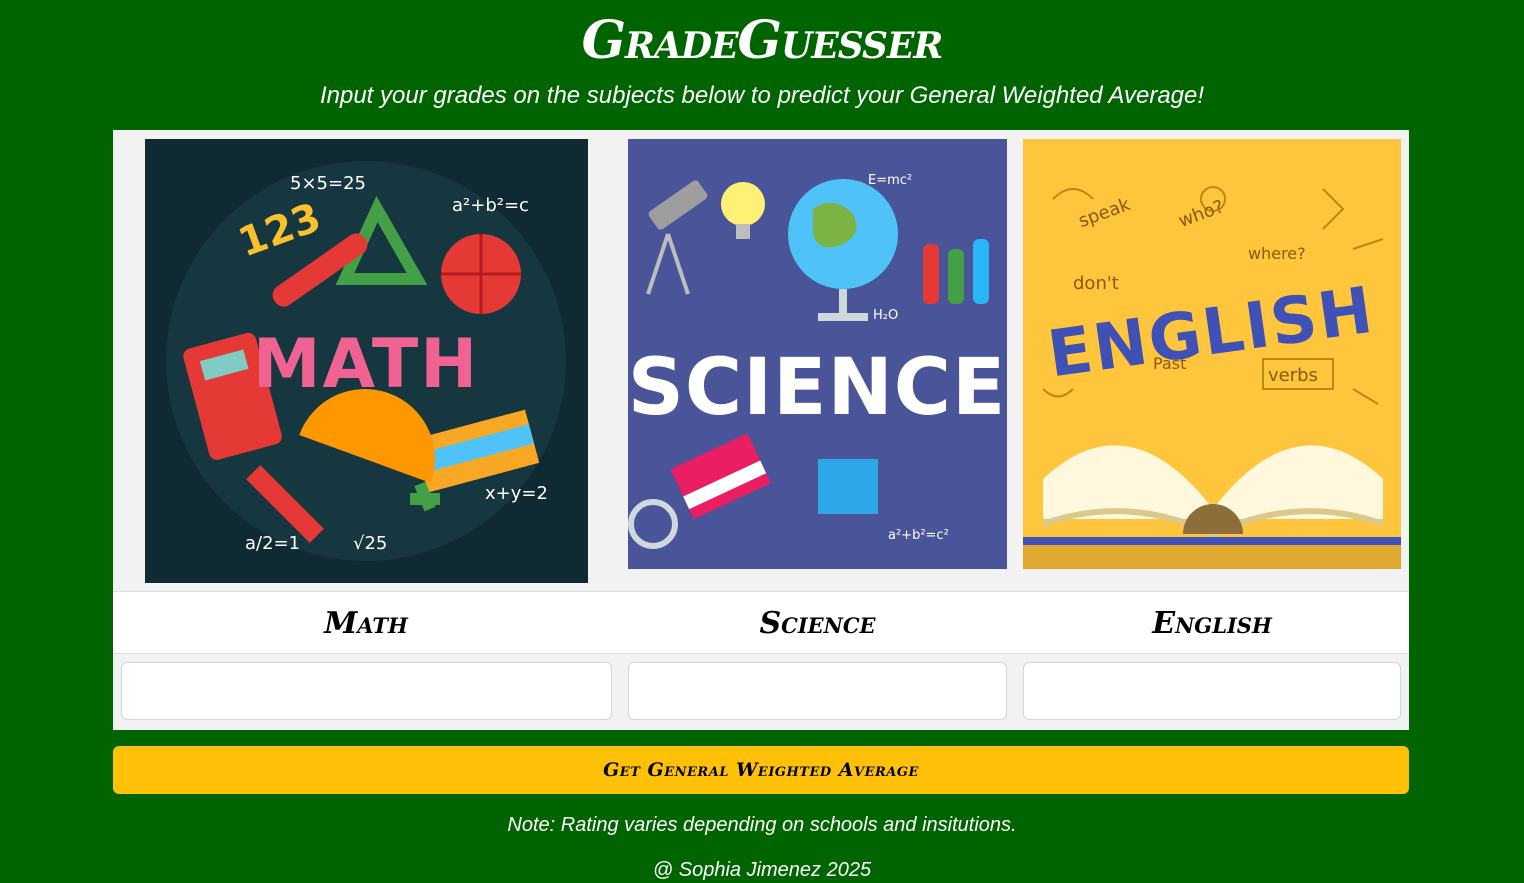  What do you see at coordinates (370, 543) in the screenshot?
I see `svg-text: √25` at bounding box center [370, 543].